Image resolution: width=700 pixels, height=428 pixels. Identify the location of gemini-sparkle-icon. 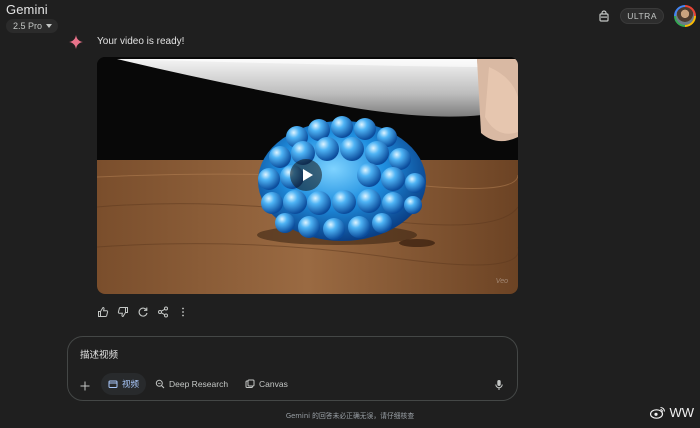
(76, 44).